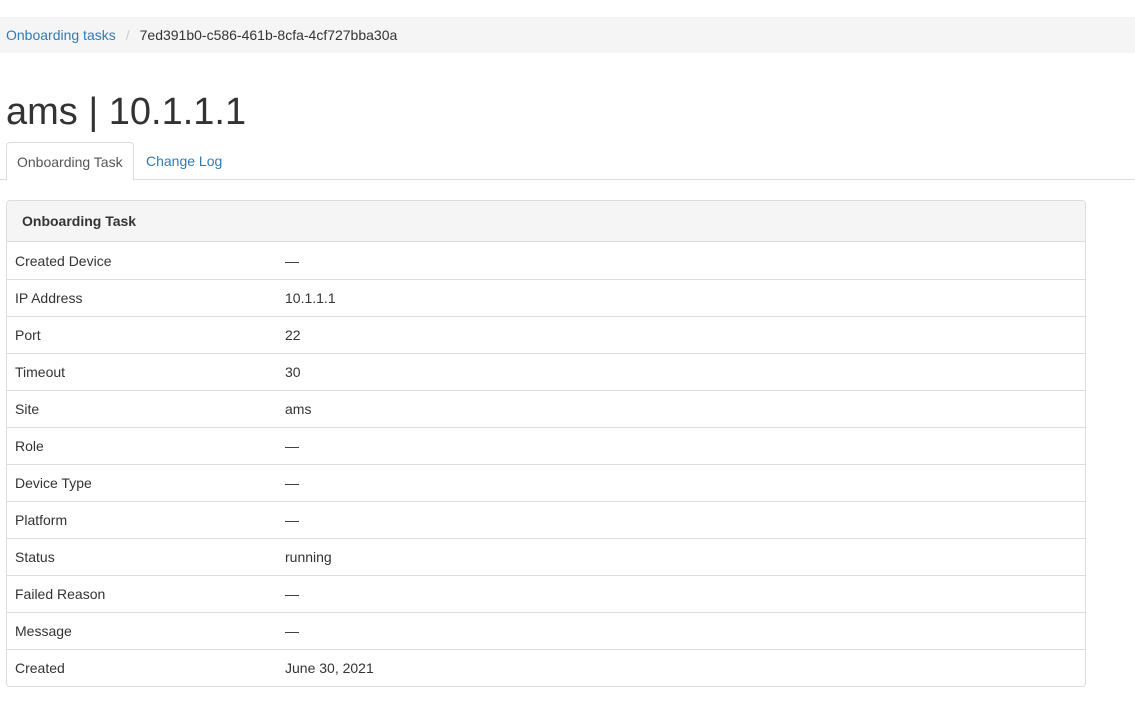 This screenshot has height=708, width=1135. Describe the element at coordinates (40, 668) in the screenshot. I see `row-label: Created` at that location.